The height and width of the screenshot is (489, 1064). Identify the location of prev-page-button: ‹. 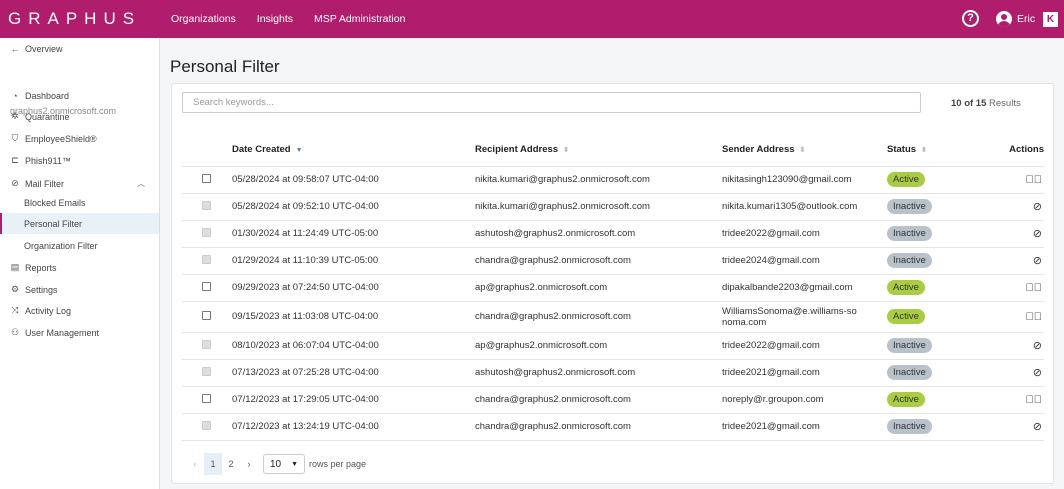
(195, 464).